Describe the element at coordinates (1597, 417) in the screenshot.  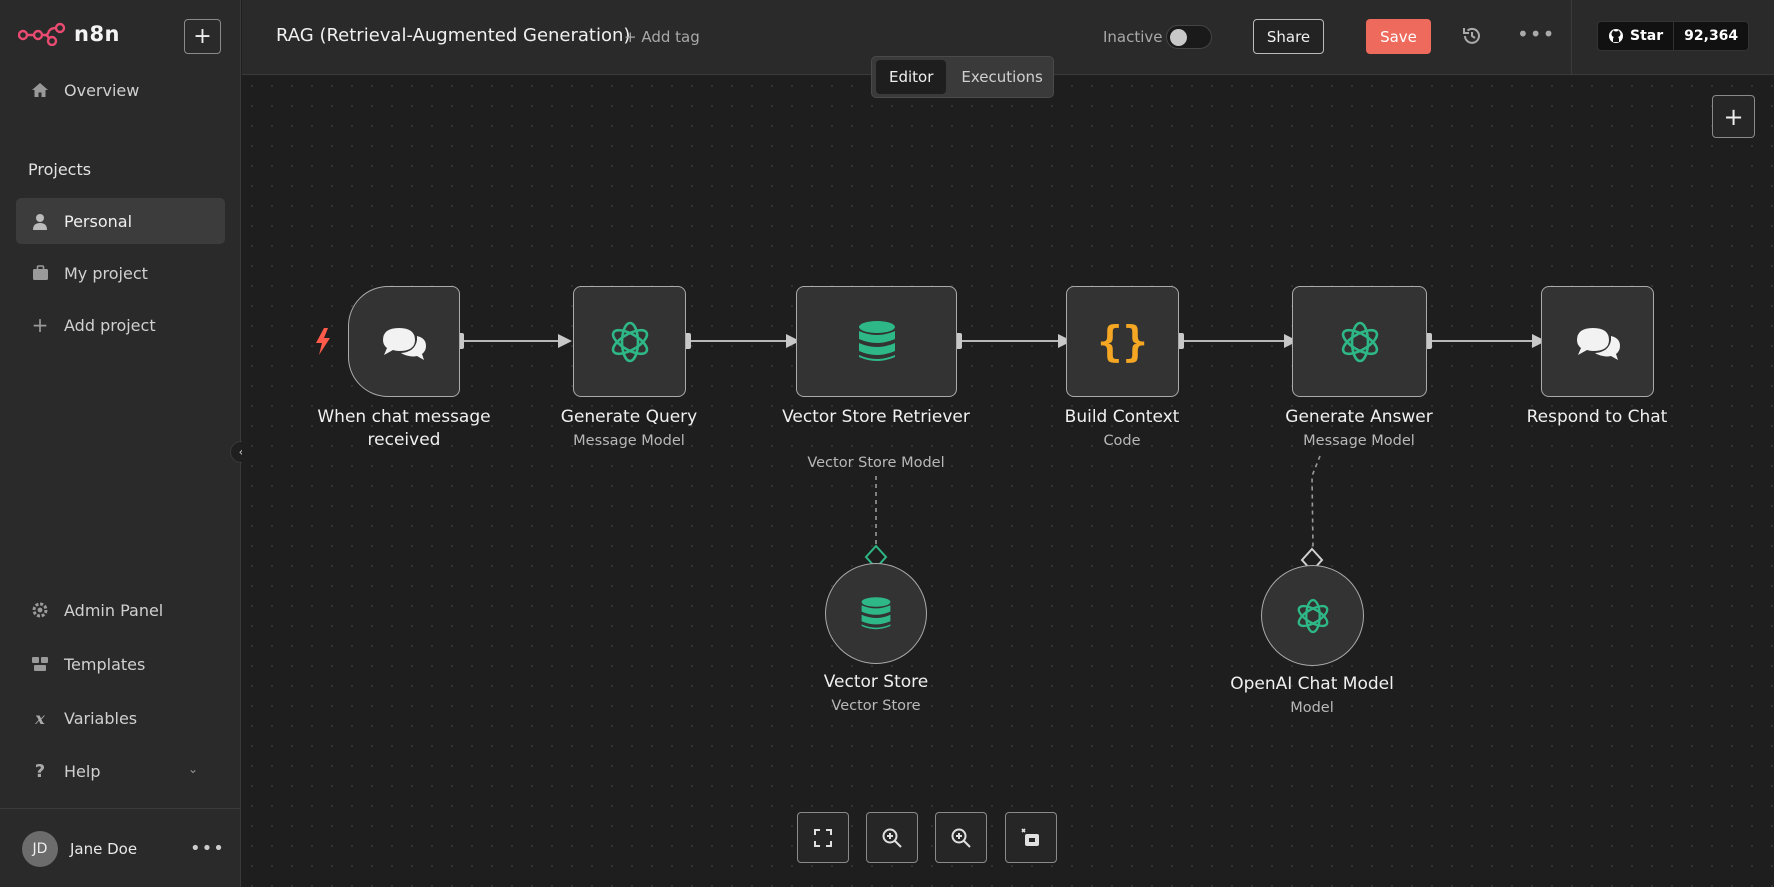
I see `node-label: Respond to Chat` at that location.